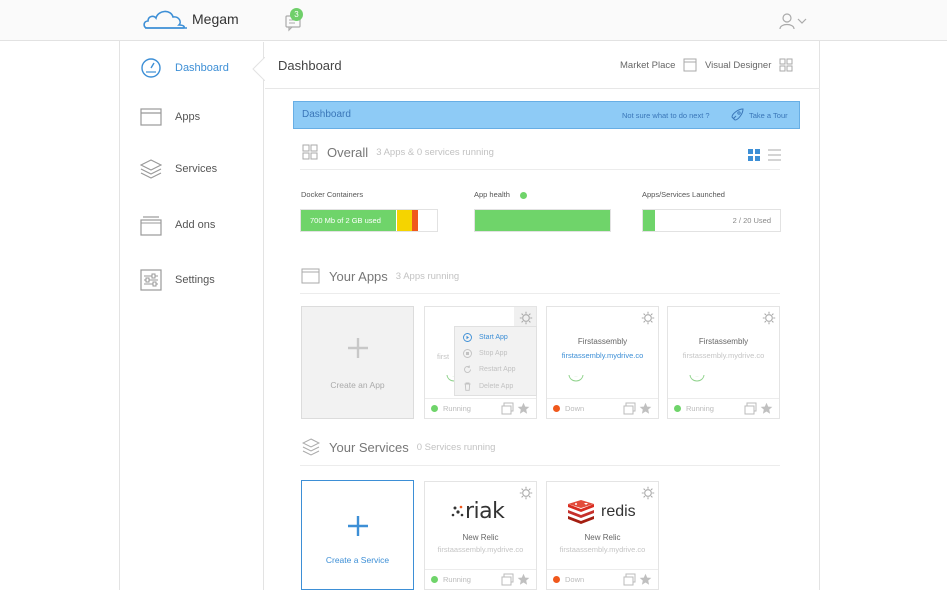 This screenshot has width=947, height=590. Describe the element at coordinates (435, 152) in the screenshot. I see `overall-subtitle: 3 Apps & 0 services running` at that location.